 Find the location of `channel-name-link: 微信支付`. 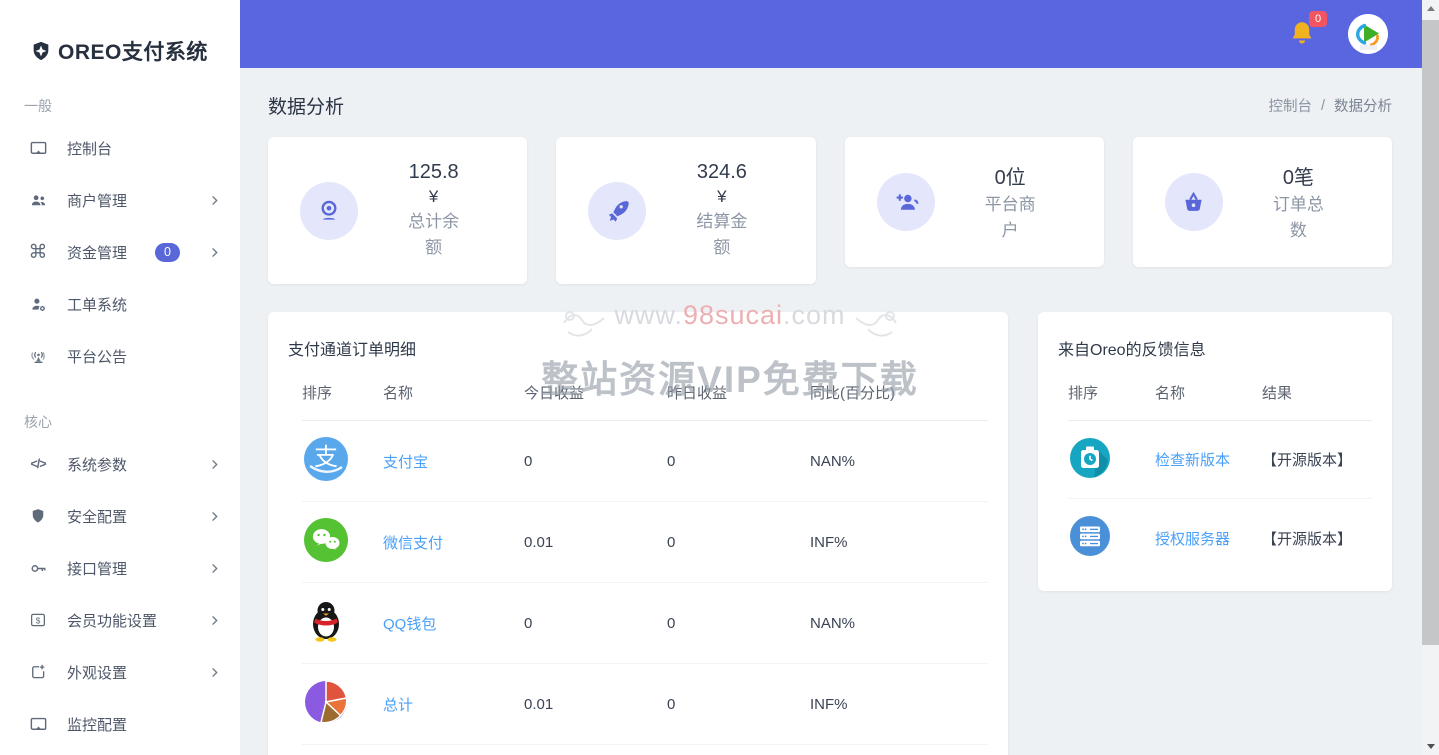

channel-name-link: 微信支付 is located at coordinates (453, 542).